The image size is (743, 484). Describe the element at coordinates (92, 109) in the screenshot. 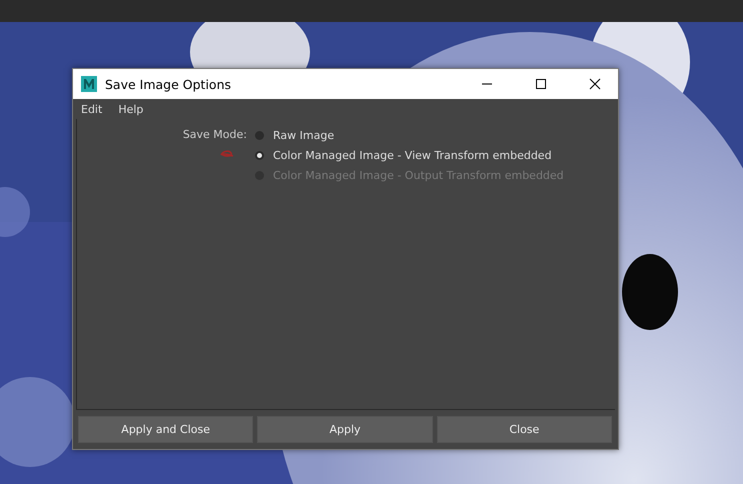

I see `menu-item: Edit` at that location.